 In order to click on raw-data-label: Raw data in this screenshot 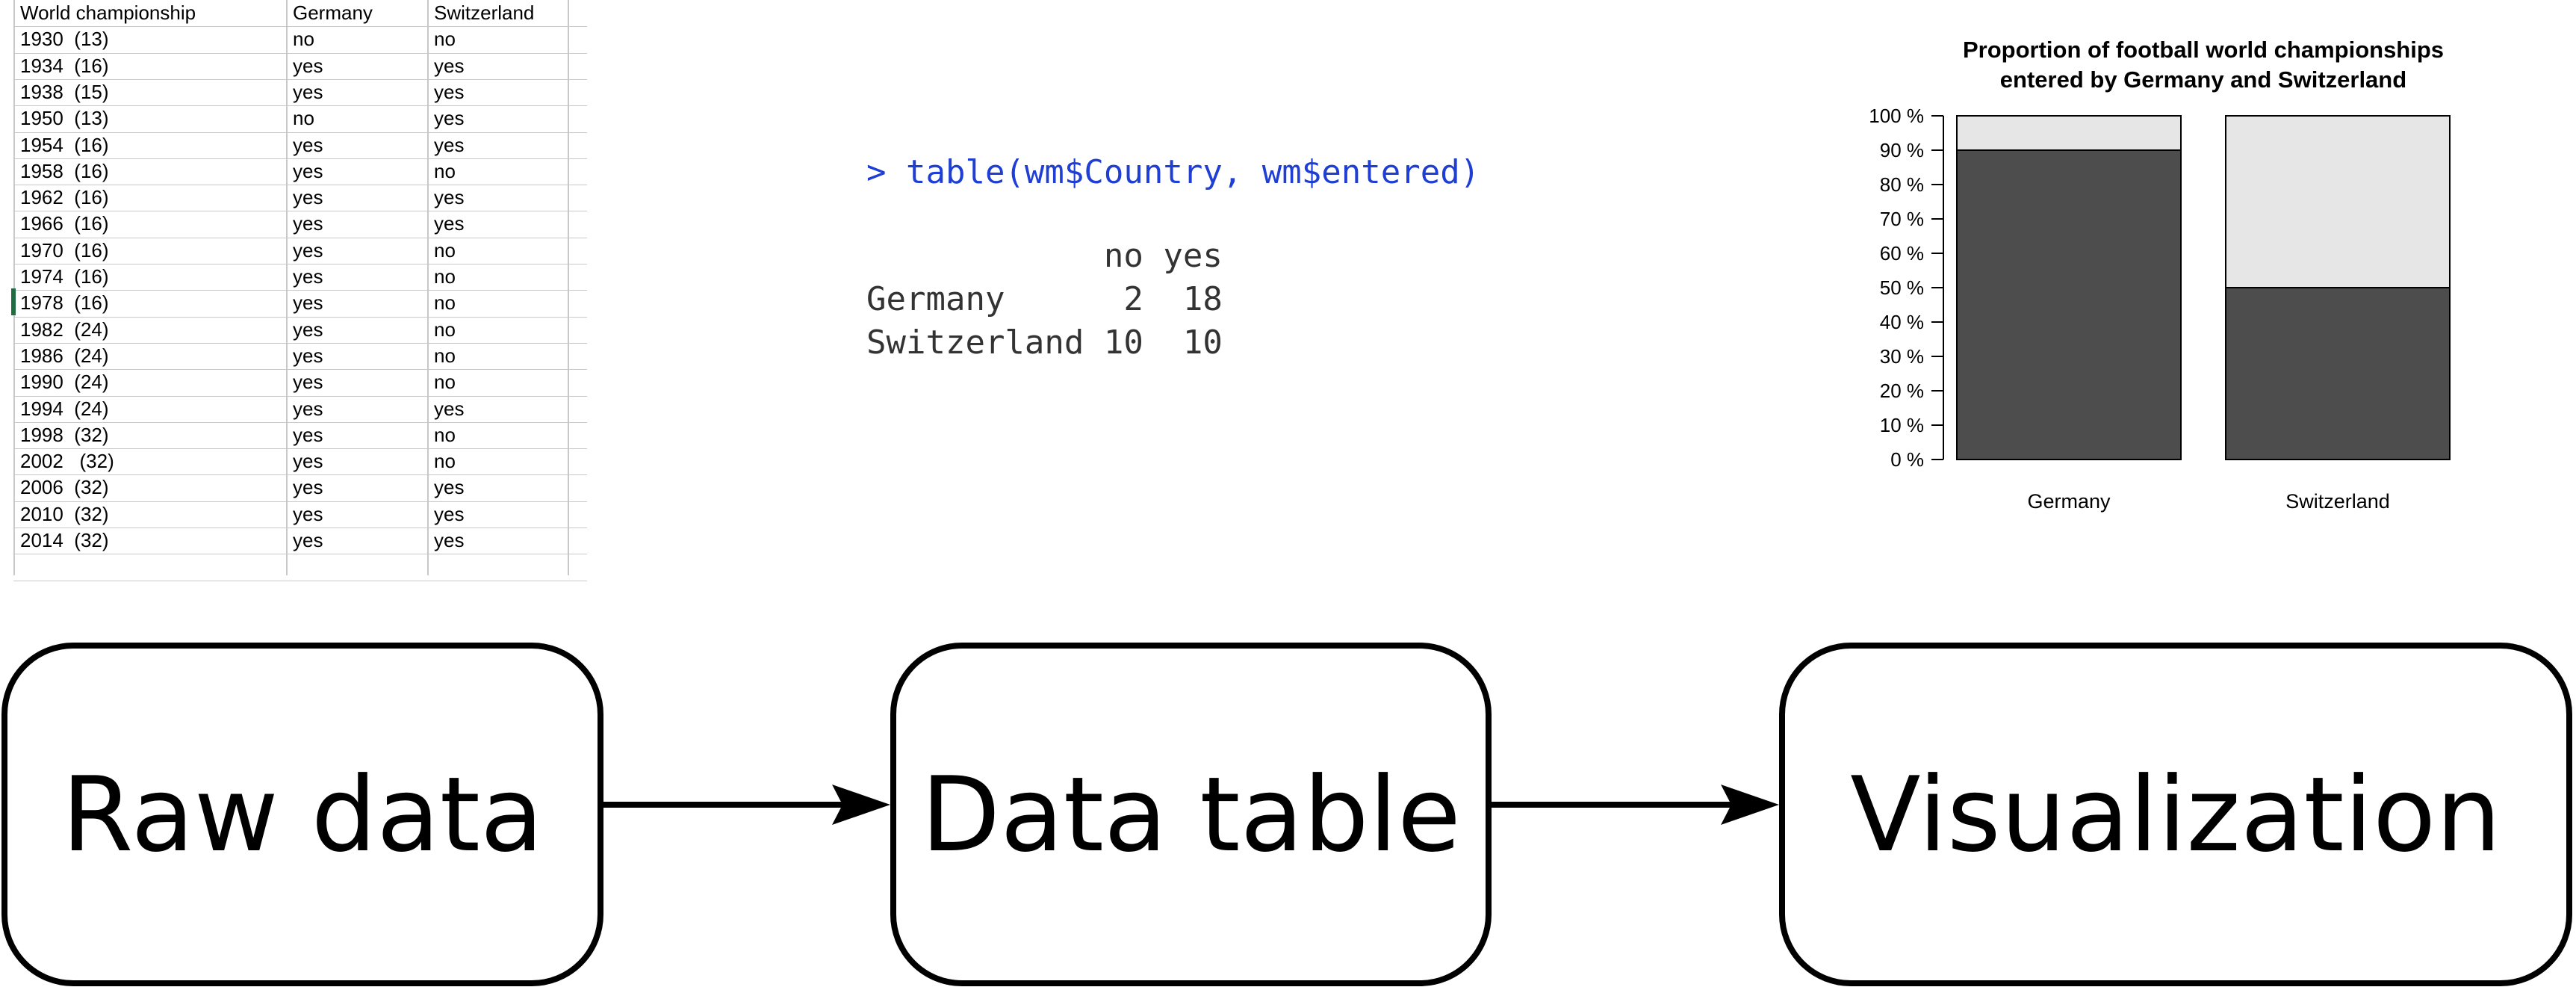, I will do `click(303, 814)`.